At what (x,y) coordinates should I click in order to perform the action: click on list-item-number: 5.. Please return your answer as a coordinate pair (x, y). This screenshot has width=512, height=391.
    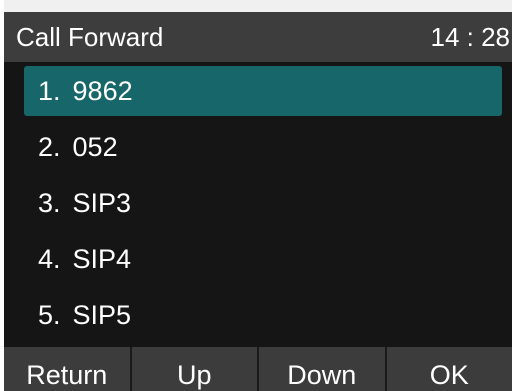
    Looking at the image, I should click on (49, 315).